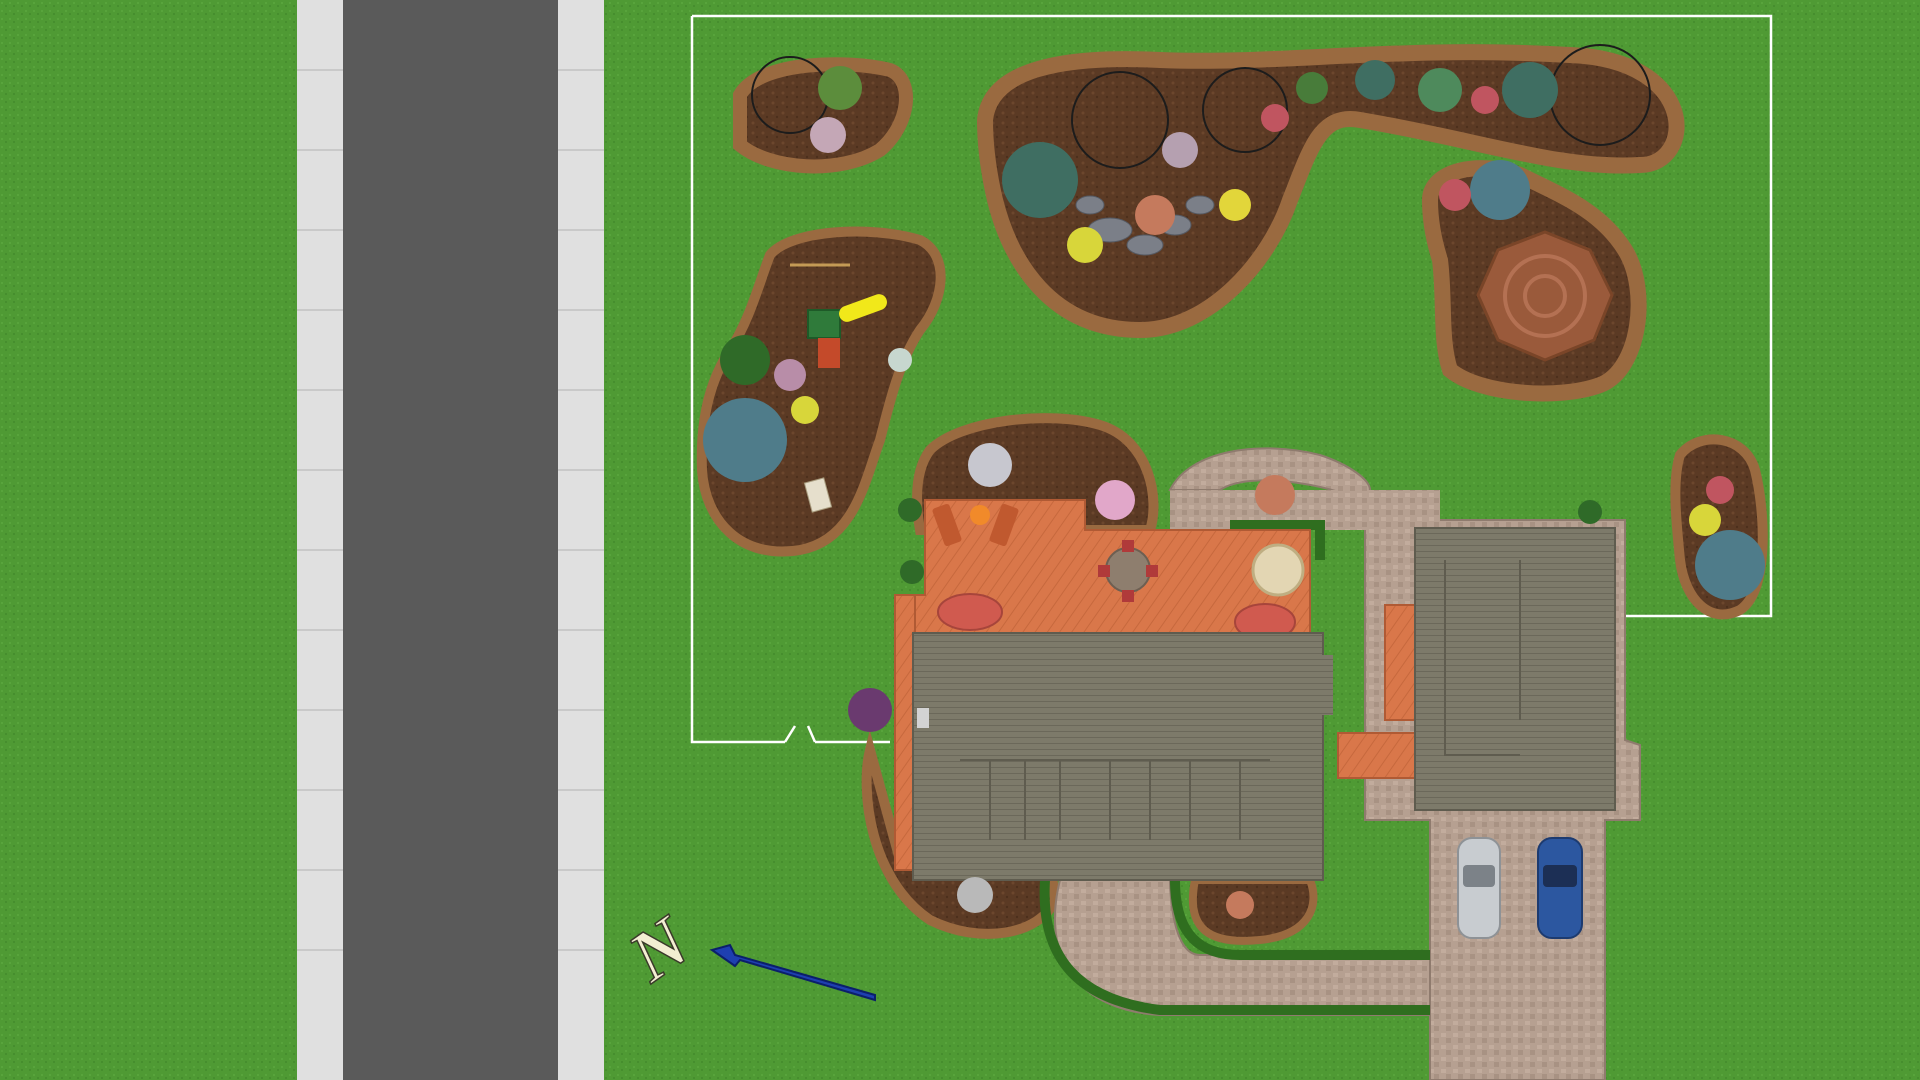 This screenshot has width=1920, height=1080. What do you see at coordinates (1479, 888) in the screenshot?
I see `car-silver` at bounding box center [1479, 888].